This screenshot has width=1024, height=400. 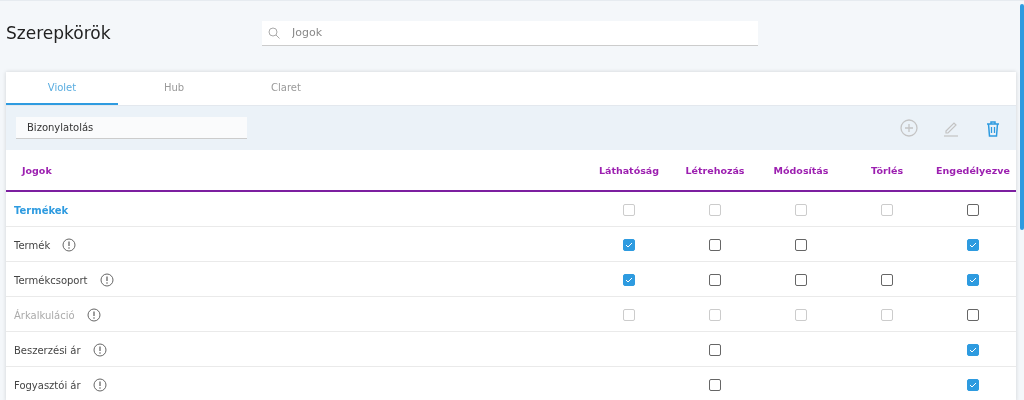 I want to click on permission-label: Fogyasztói ár, so click(x=47, y=385).